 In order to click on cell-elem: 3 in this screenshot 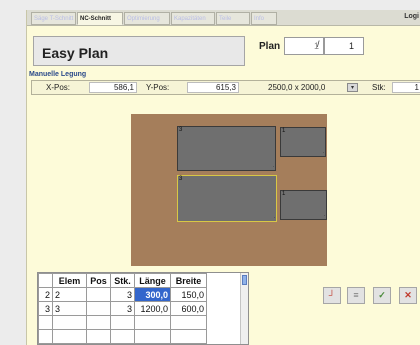, I will do `click(69, 308)`.